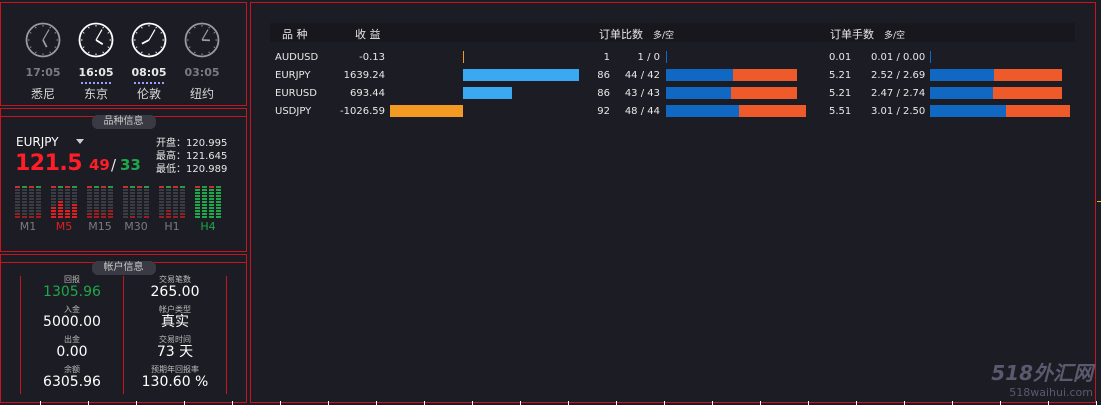 The image size is (1101, 405). I want to click on low-price: 最低：120.989, so click(192, 169).